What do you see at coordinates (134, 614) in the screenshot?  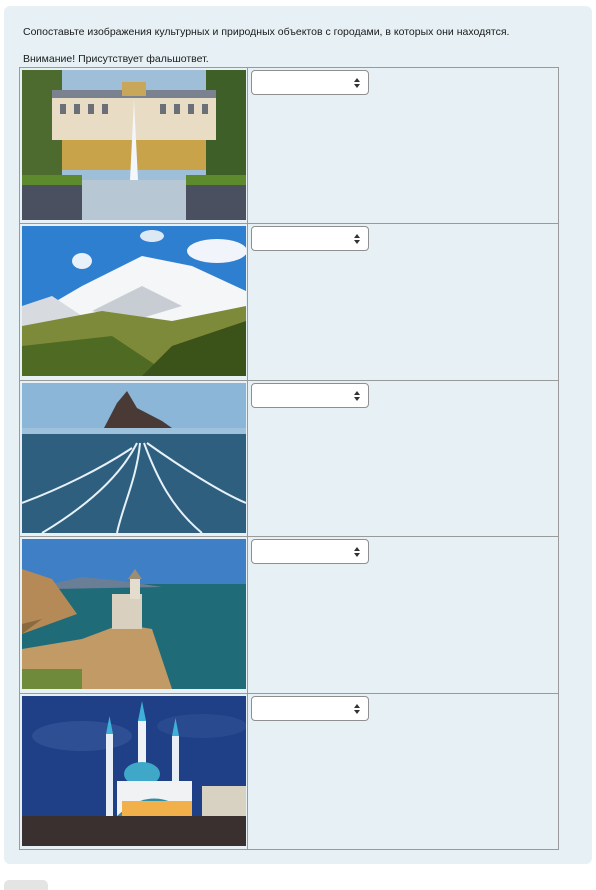 I see `cliff-castle-image` at bounding box center [134, 614].